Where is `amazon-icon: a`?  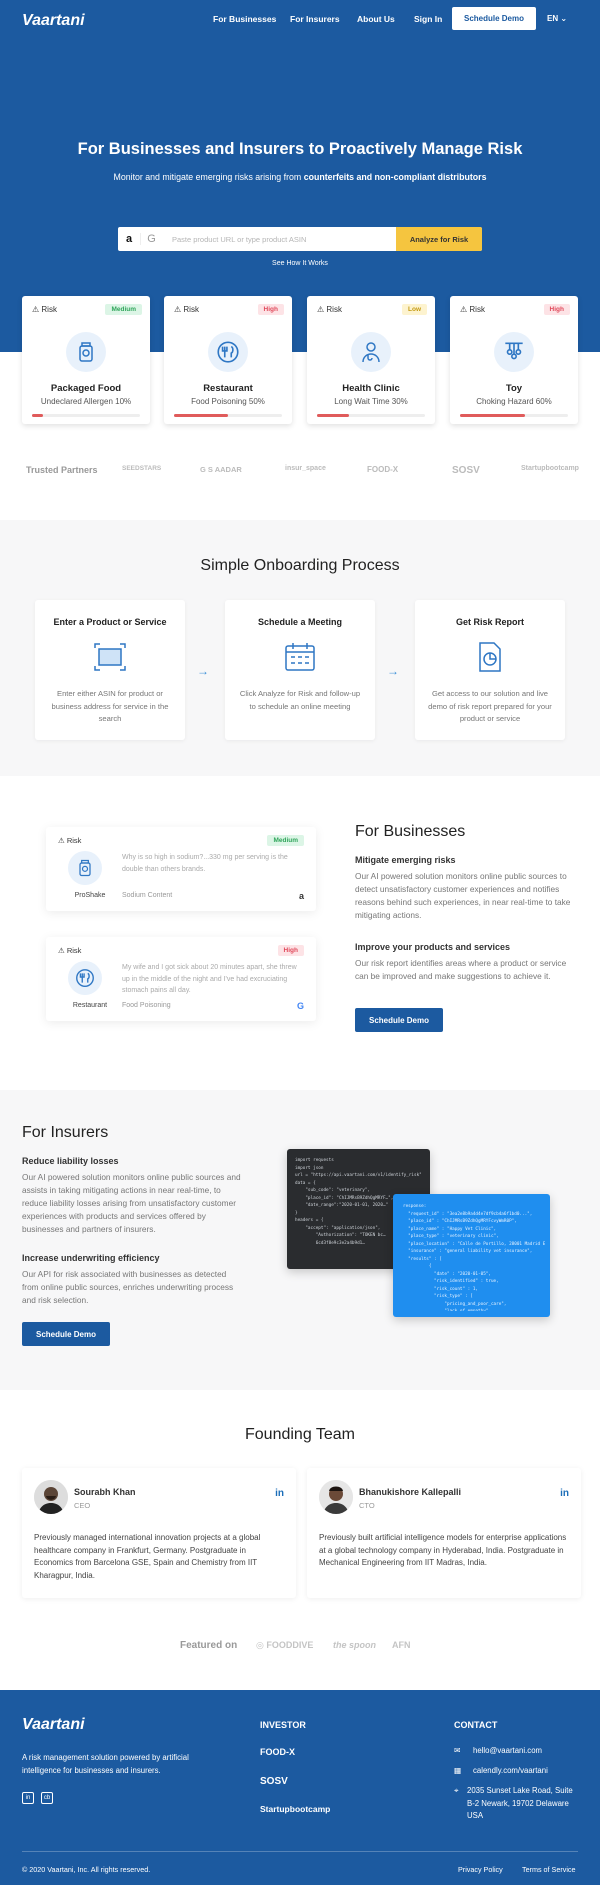 amazon-icon: a is located at coordinates (129, 239).